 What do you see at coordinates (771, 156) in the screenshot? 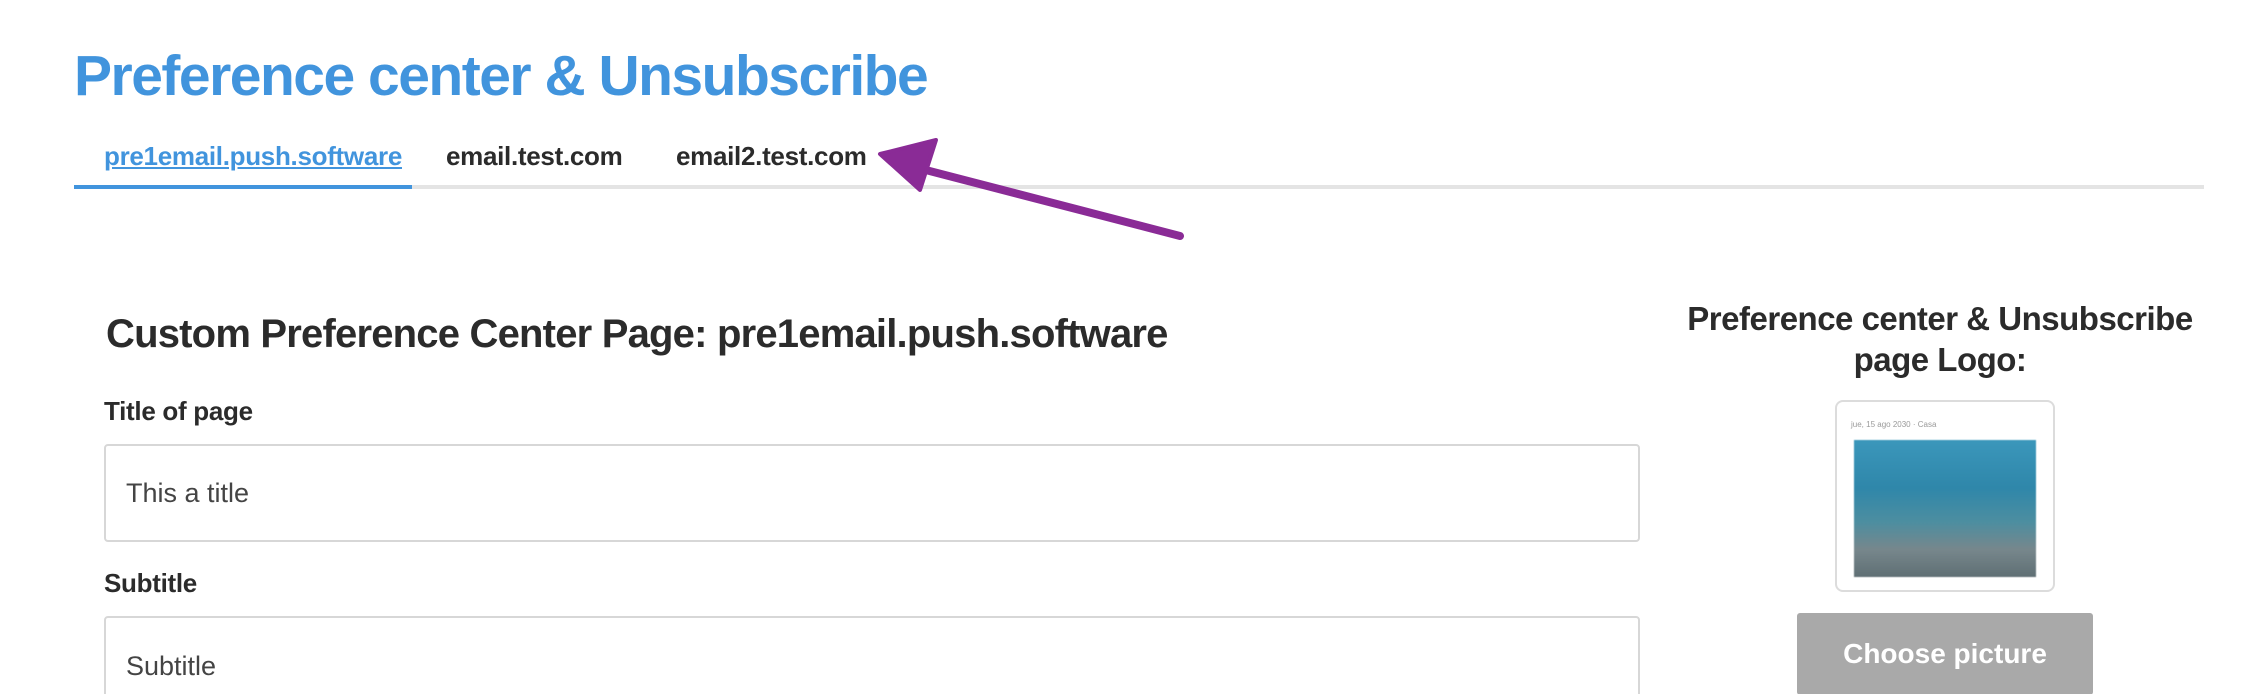
I see `tab-email2-test-com: email2.test.com` at bounding box center [771, 156].